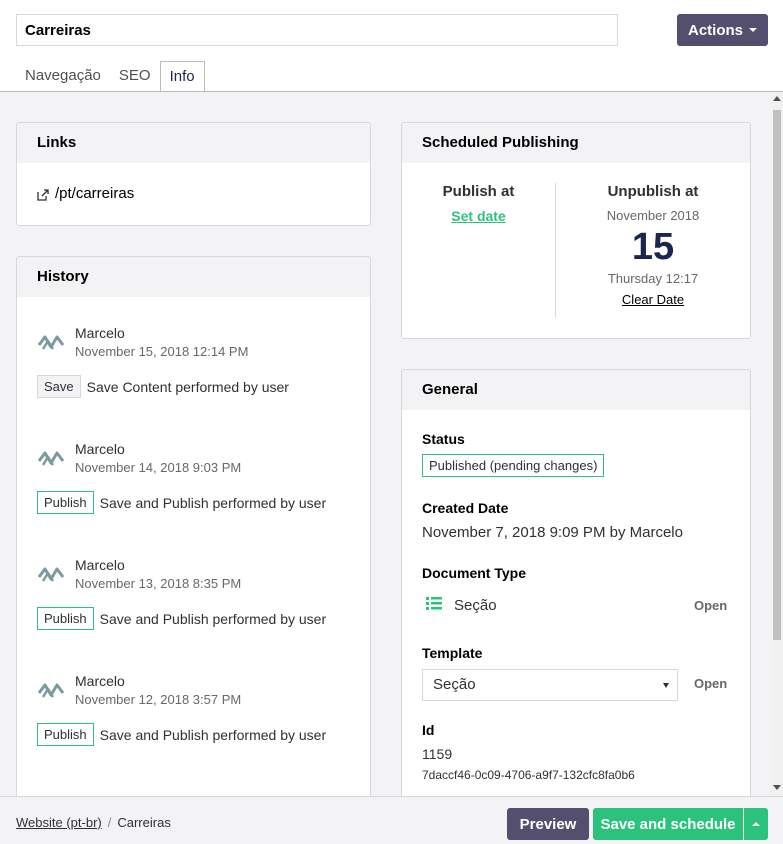 Image resolution: width=783 pixels, height=844 pixels. I want to click on document-type-label: Document Type, so click(474, 573).